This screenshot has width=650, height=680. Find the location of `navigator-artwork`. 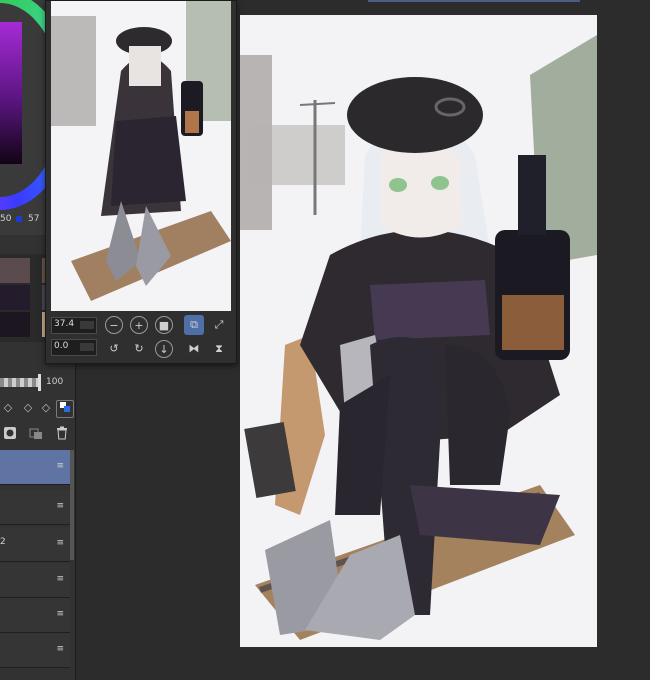

navigator-artwork is located at coordinates (141, 156).